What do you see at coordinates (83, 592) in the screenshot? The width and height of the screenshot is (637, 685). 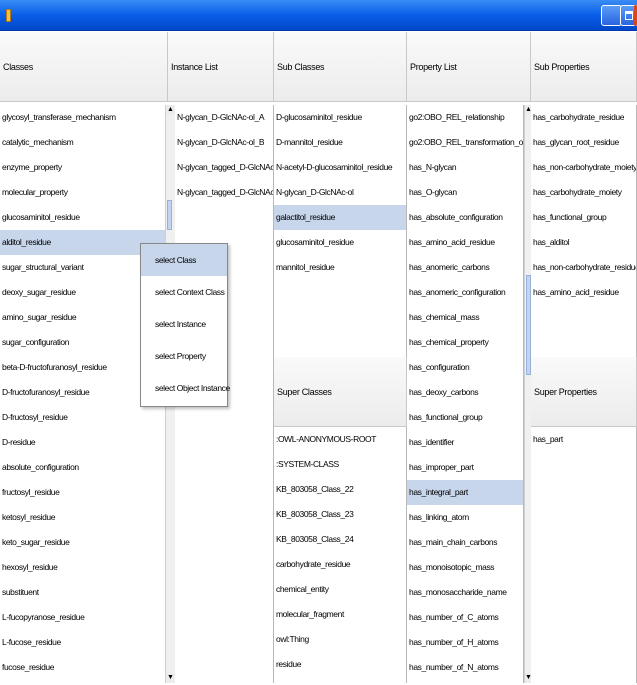 I see `class-list-item: substituent` at bounding box center [83, 592].